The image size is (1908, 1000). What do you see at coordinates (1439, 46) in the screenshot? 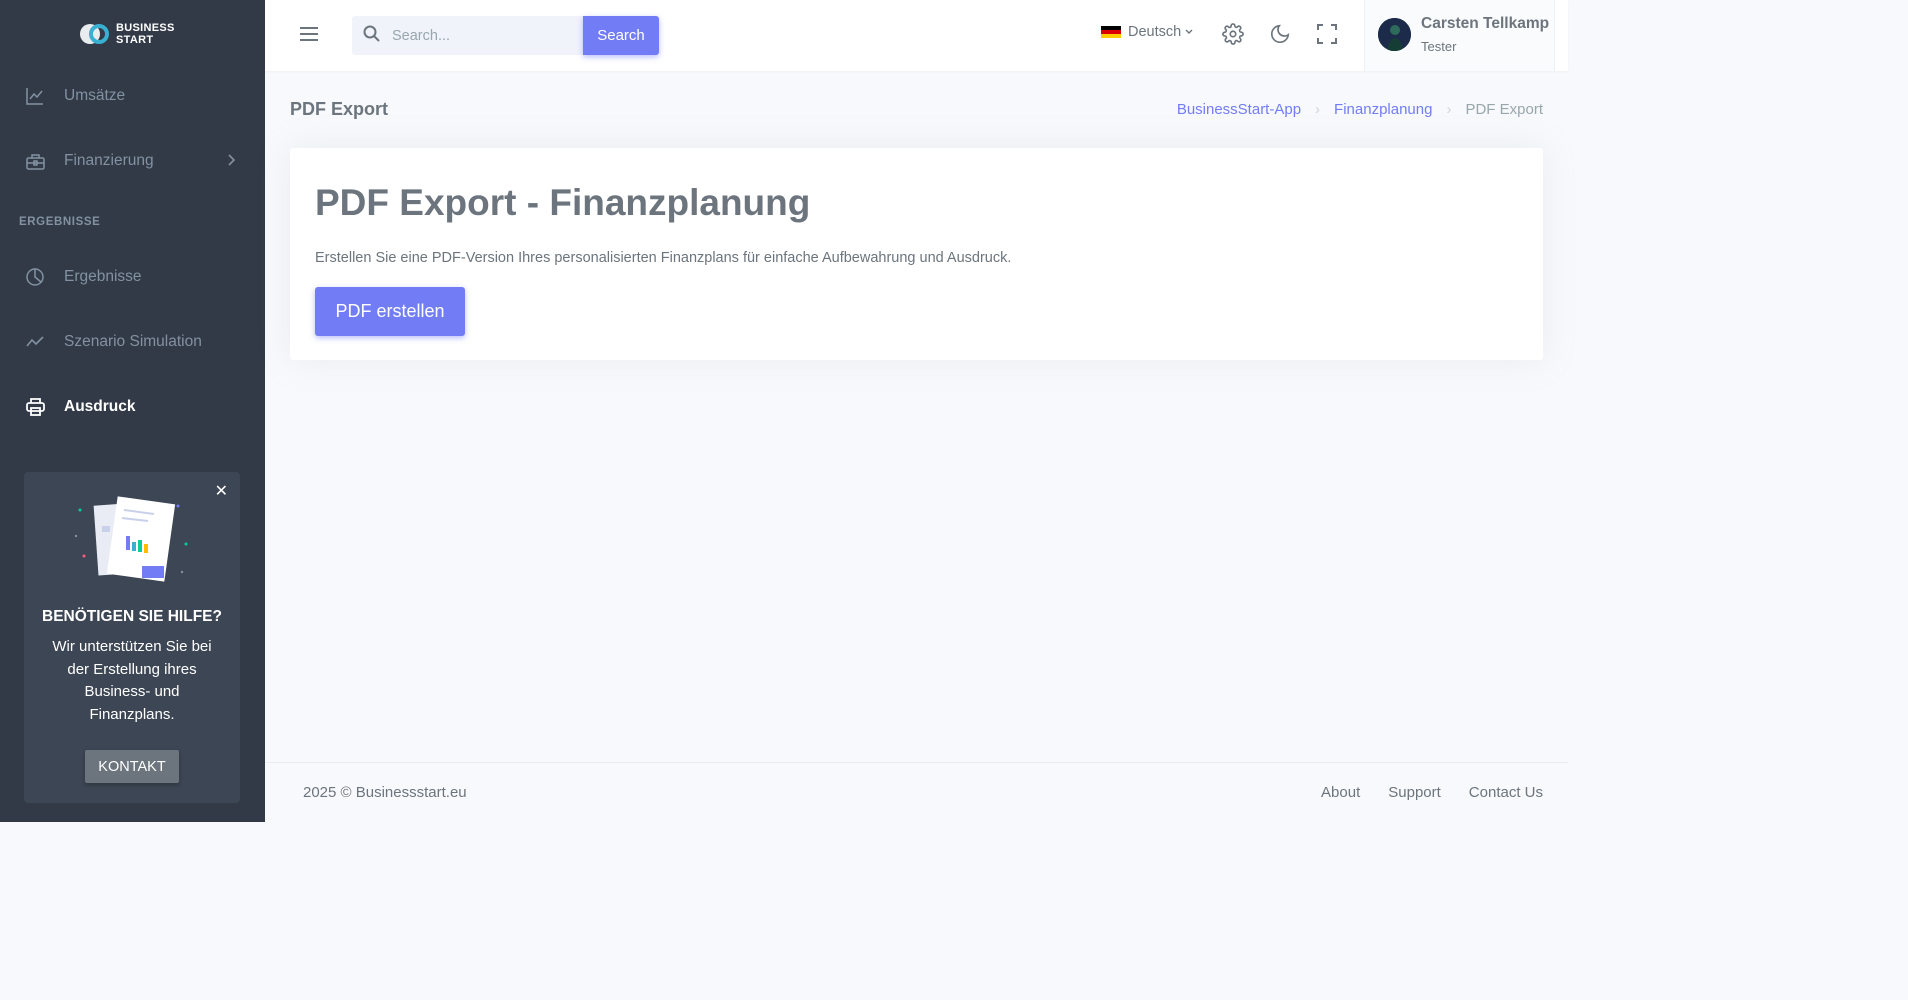
I see `user-role: Tester` at bounding box center [1439, 46].